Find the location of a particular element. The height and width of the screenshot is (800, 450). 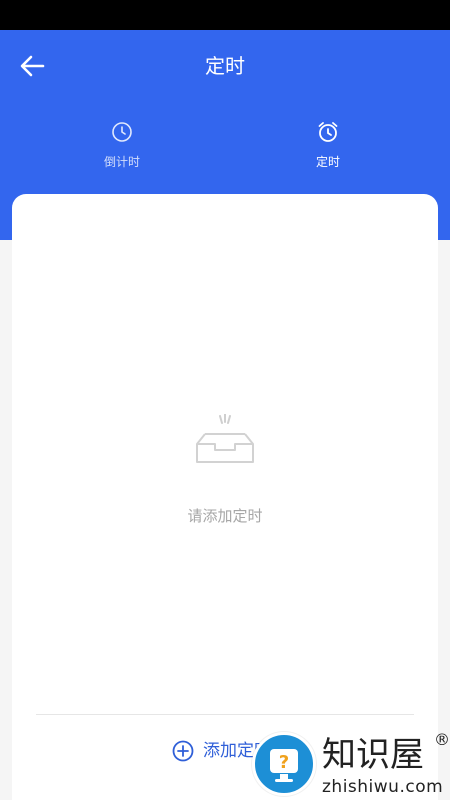

watermark: ? 知识屋 ® zhishiwu.com is located at coordinates (350, 765).